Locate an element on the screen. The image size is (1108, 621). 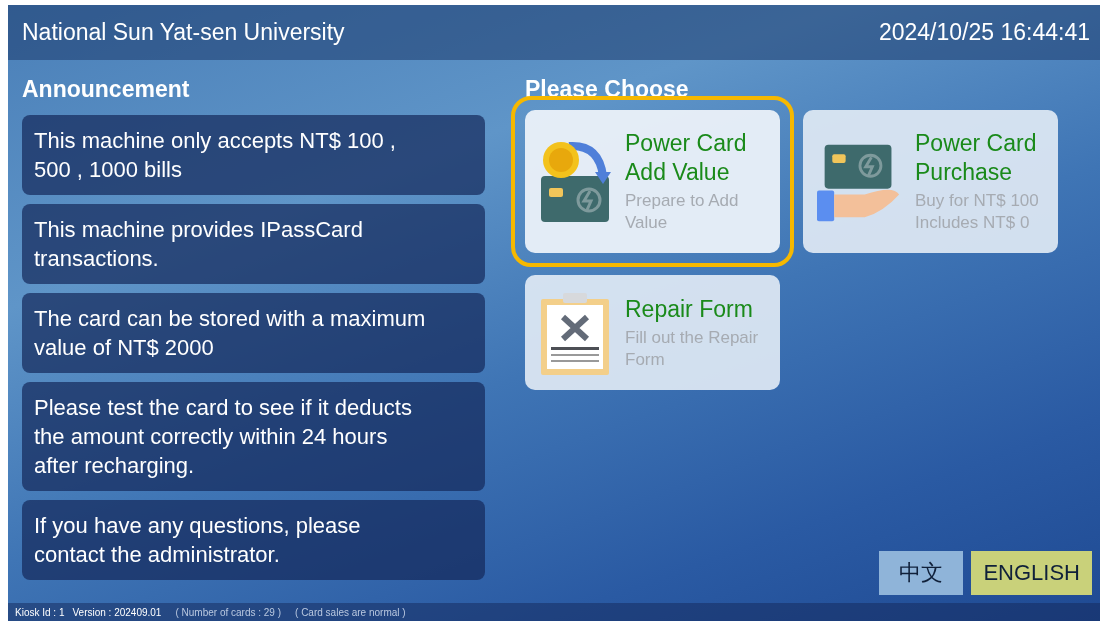
menu-option-card: Power Card Add Value Prepare to Add Value is located at coordinates (652, 181).